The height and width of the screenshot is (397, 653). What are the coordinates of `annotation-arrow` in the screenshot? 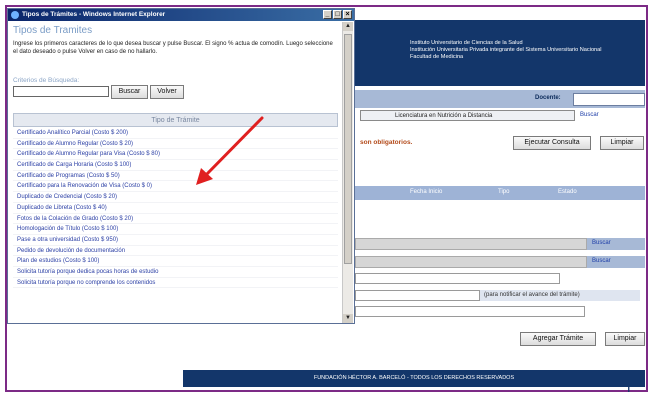 It's located at (230, 150).